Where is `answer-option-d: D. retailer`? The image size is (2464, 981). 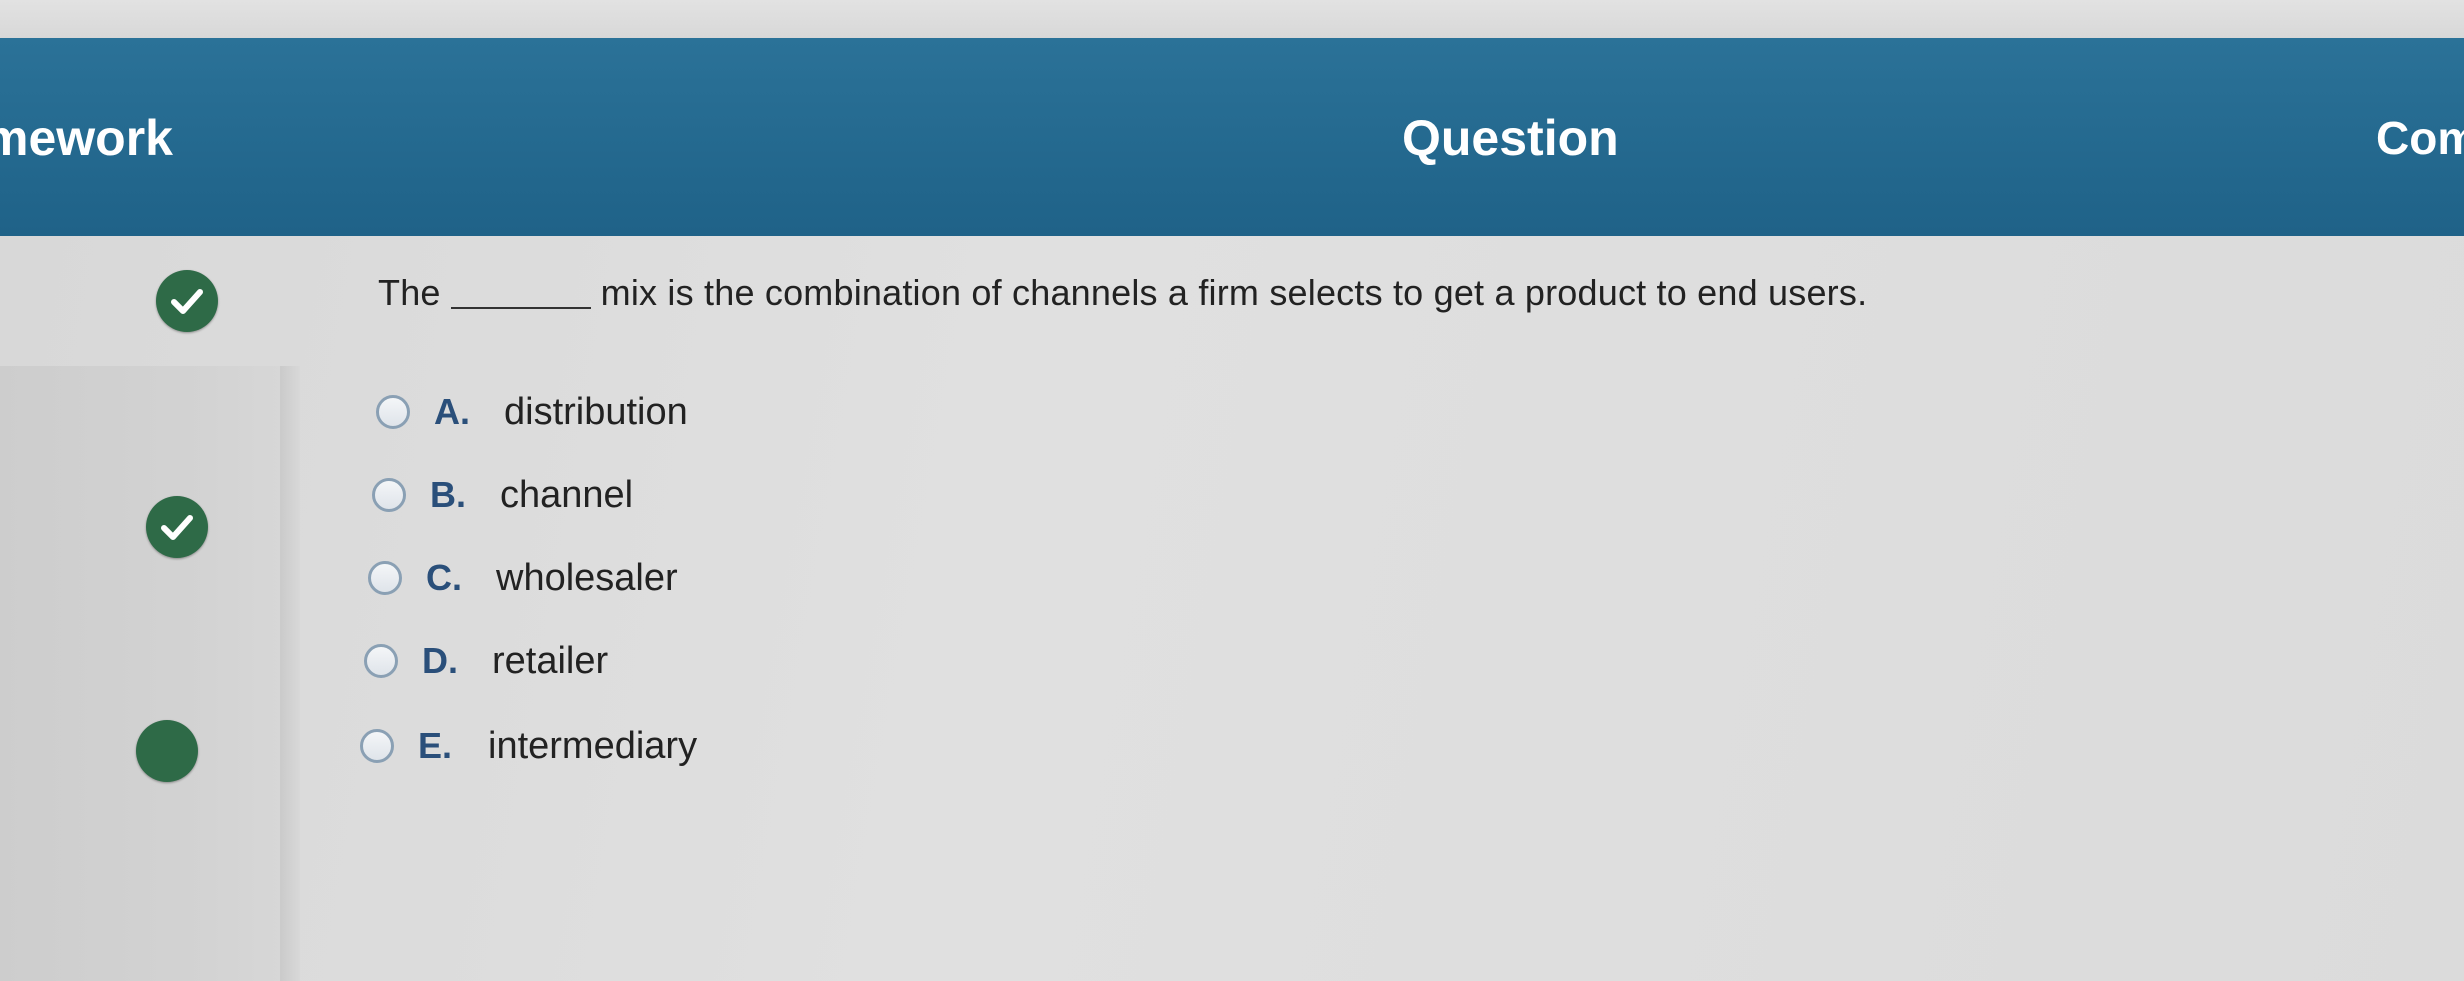 answer-option-d: D. retailer is located at coordinates (486, 661).